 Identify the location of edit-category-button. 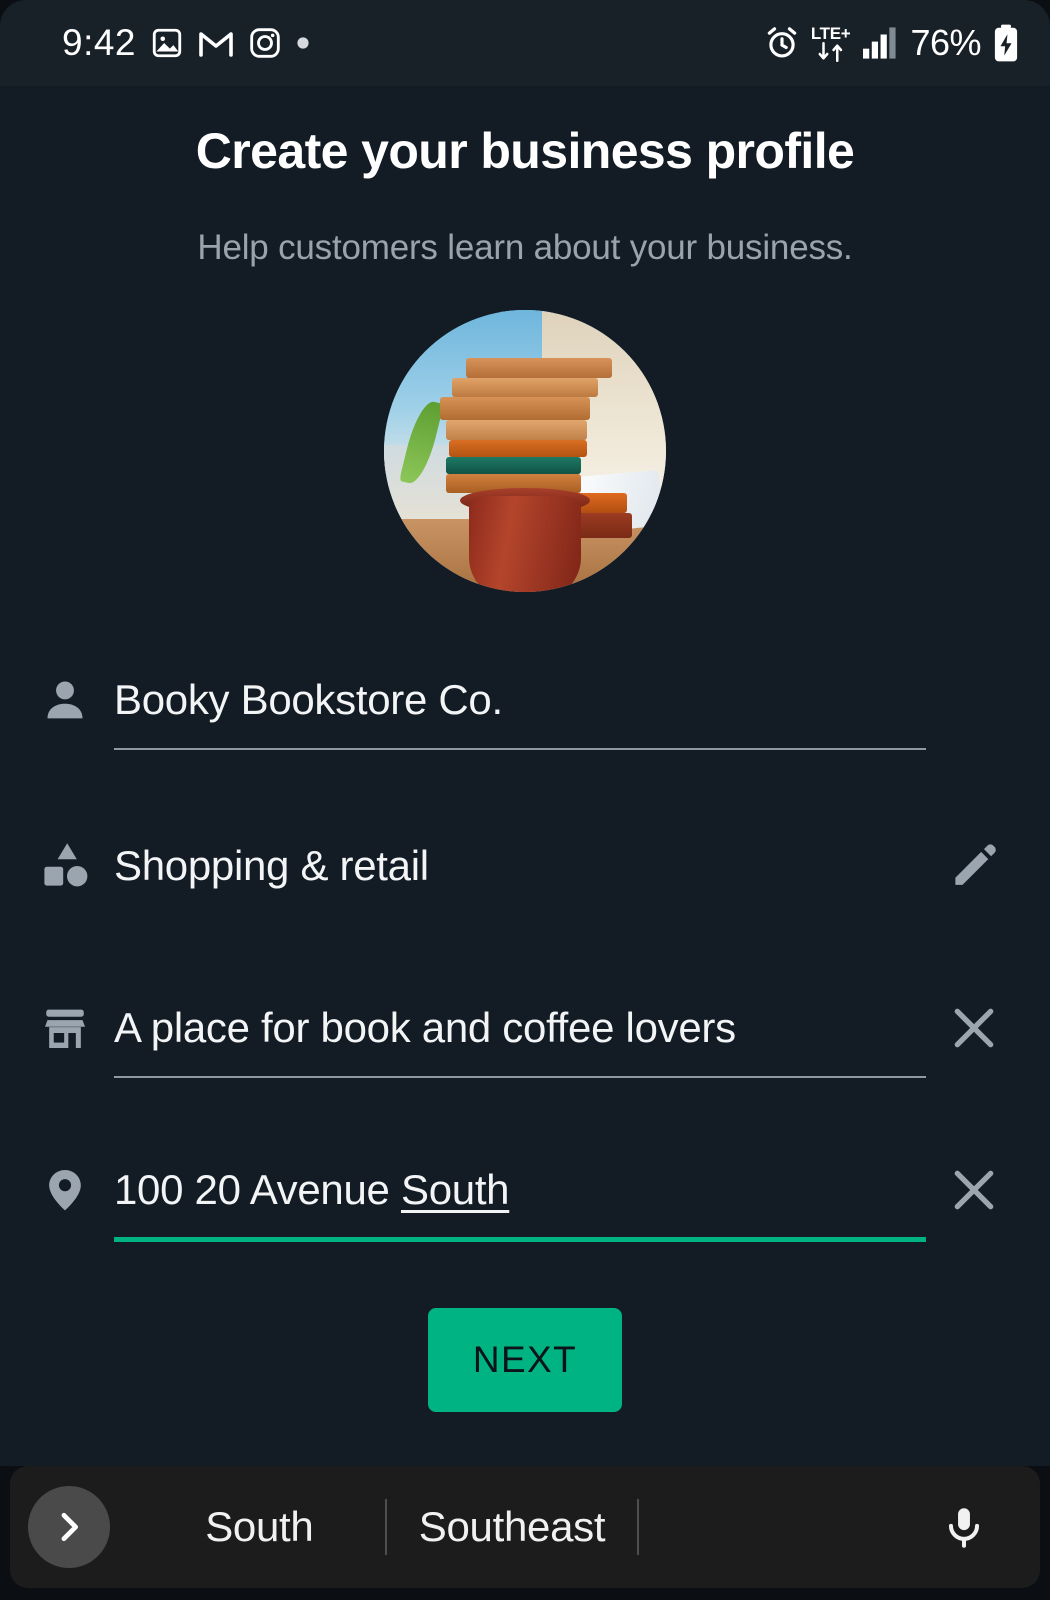
(974, 866).